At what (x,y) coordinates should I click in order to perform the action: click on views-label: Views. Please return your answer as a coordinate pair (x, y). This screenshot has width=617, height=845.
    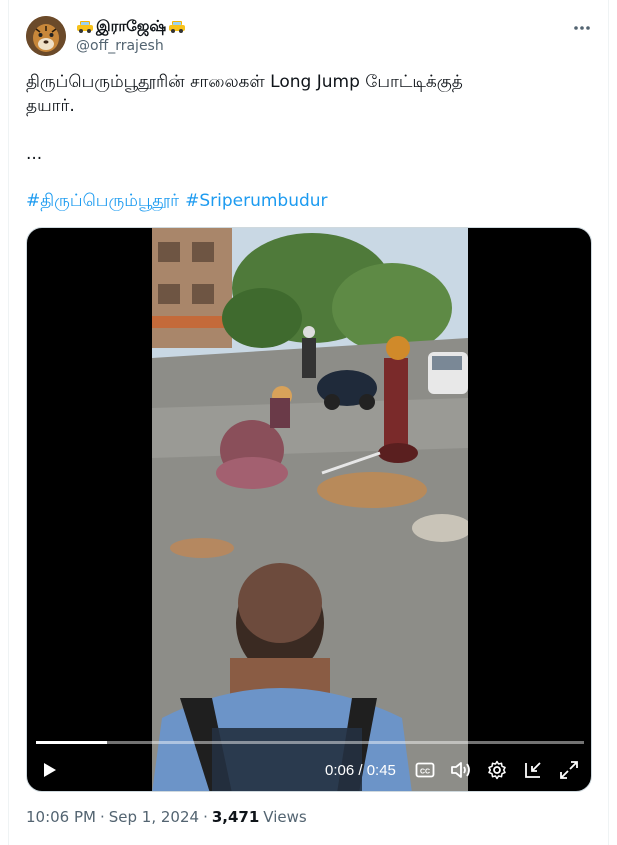
    Looking at the image, I should click on (285, 817).